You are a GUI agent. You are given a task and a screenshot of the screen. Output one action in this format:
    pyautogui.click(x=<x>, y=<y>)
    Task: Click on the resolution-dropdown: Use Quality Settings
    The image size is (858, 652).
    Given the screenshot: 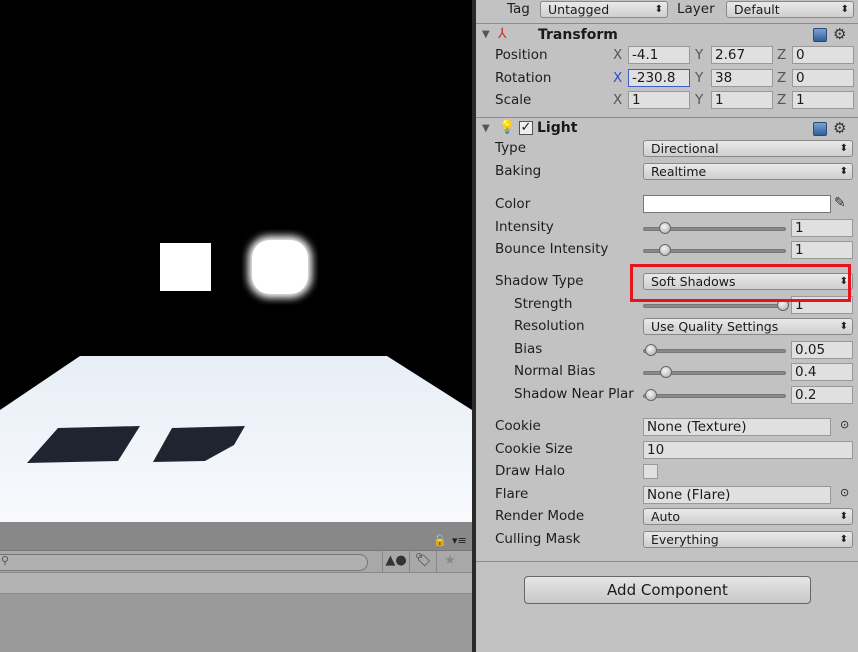 What is the action you would take?
    pyautogui.click(x=748, y=326)
    